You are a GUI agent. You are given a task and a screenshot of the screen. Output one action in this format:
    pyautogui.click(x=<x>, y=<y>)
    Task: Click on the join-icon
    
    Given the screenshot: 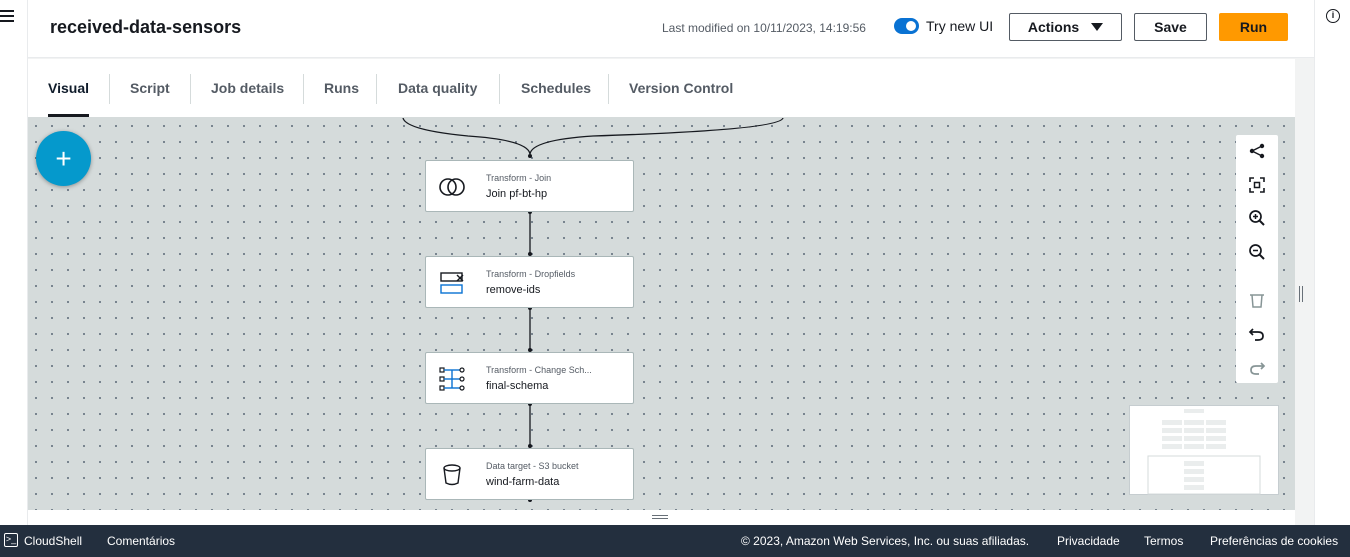 What is the action you would take?
    pyautogui.click(x=452, y=187)
    